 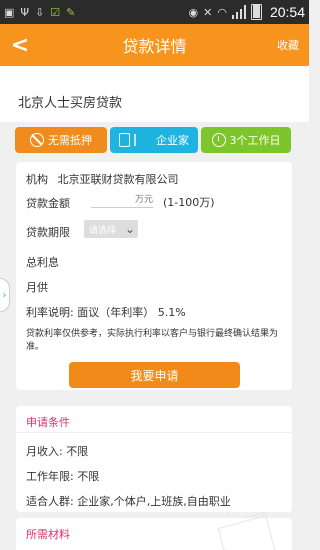 What do you see at coordinates (135, 140) in the screenshot?
I see `tag-divider` at bounding box center [135, 140].